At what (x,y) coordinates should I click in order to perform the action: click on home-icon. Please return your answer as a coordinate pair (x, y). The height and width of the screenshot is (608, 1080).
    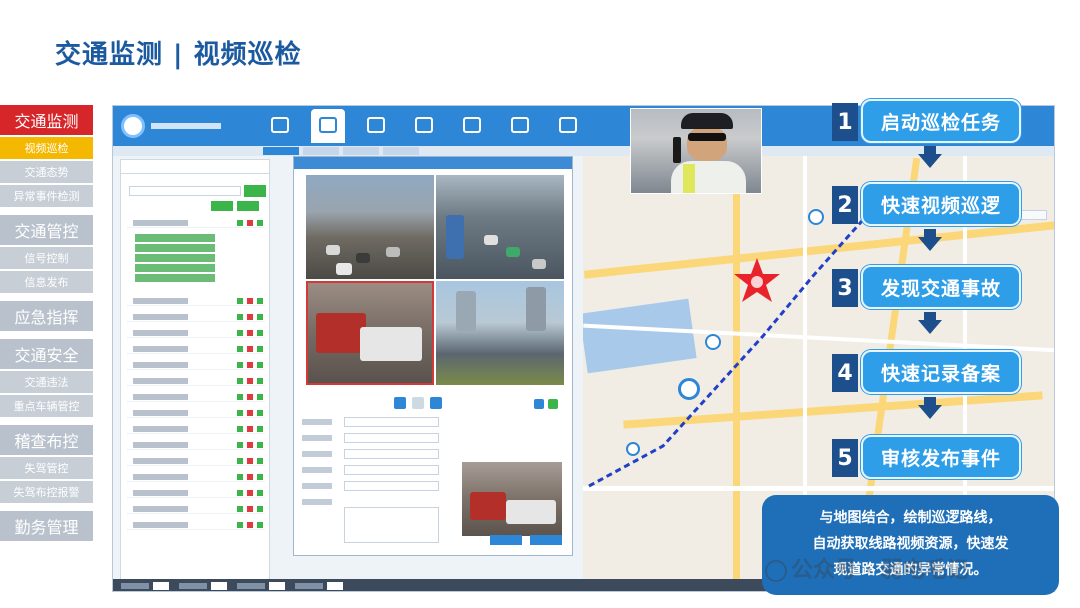
    Looking at the image, I should click on (280, 126).